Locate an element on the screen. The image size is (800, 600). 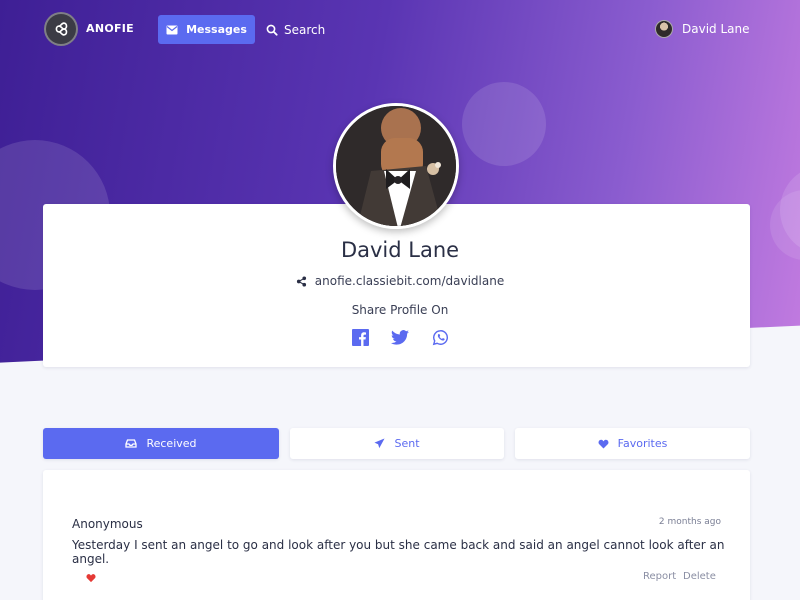
profile-name: David Lane is located at coordinates (400, 250).